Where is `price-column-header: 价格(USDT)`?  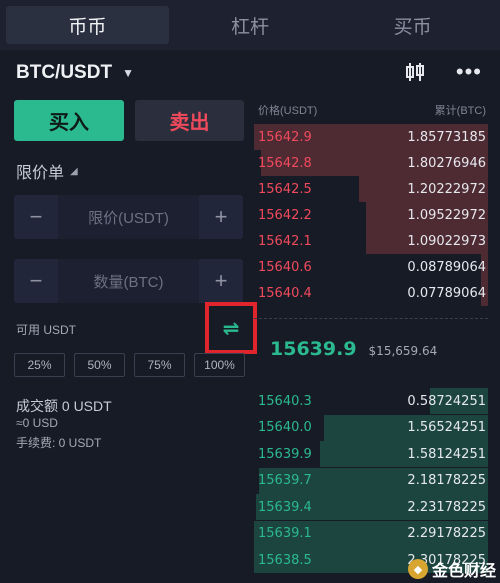
price-column-header: 价格(USDT) is located at coordinates (288, 111).